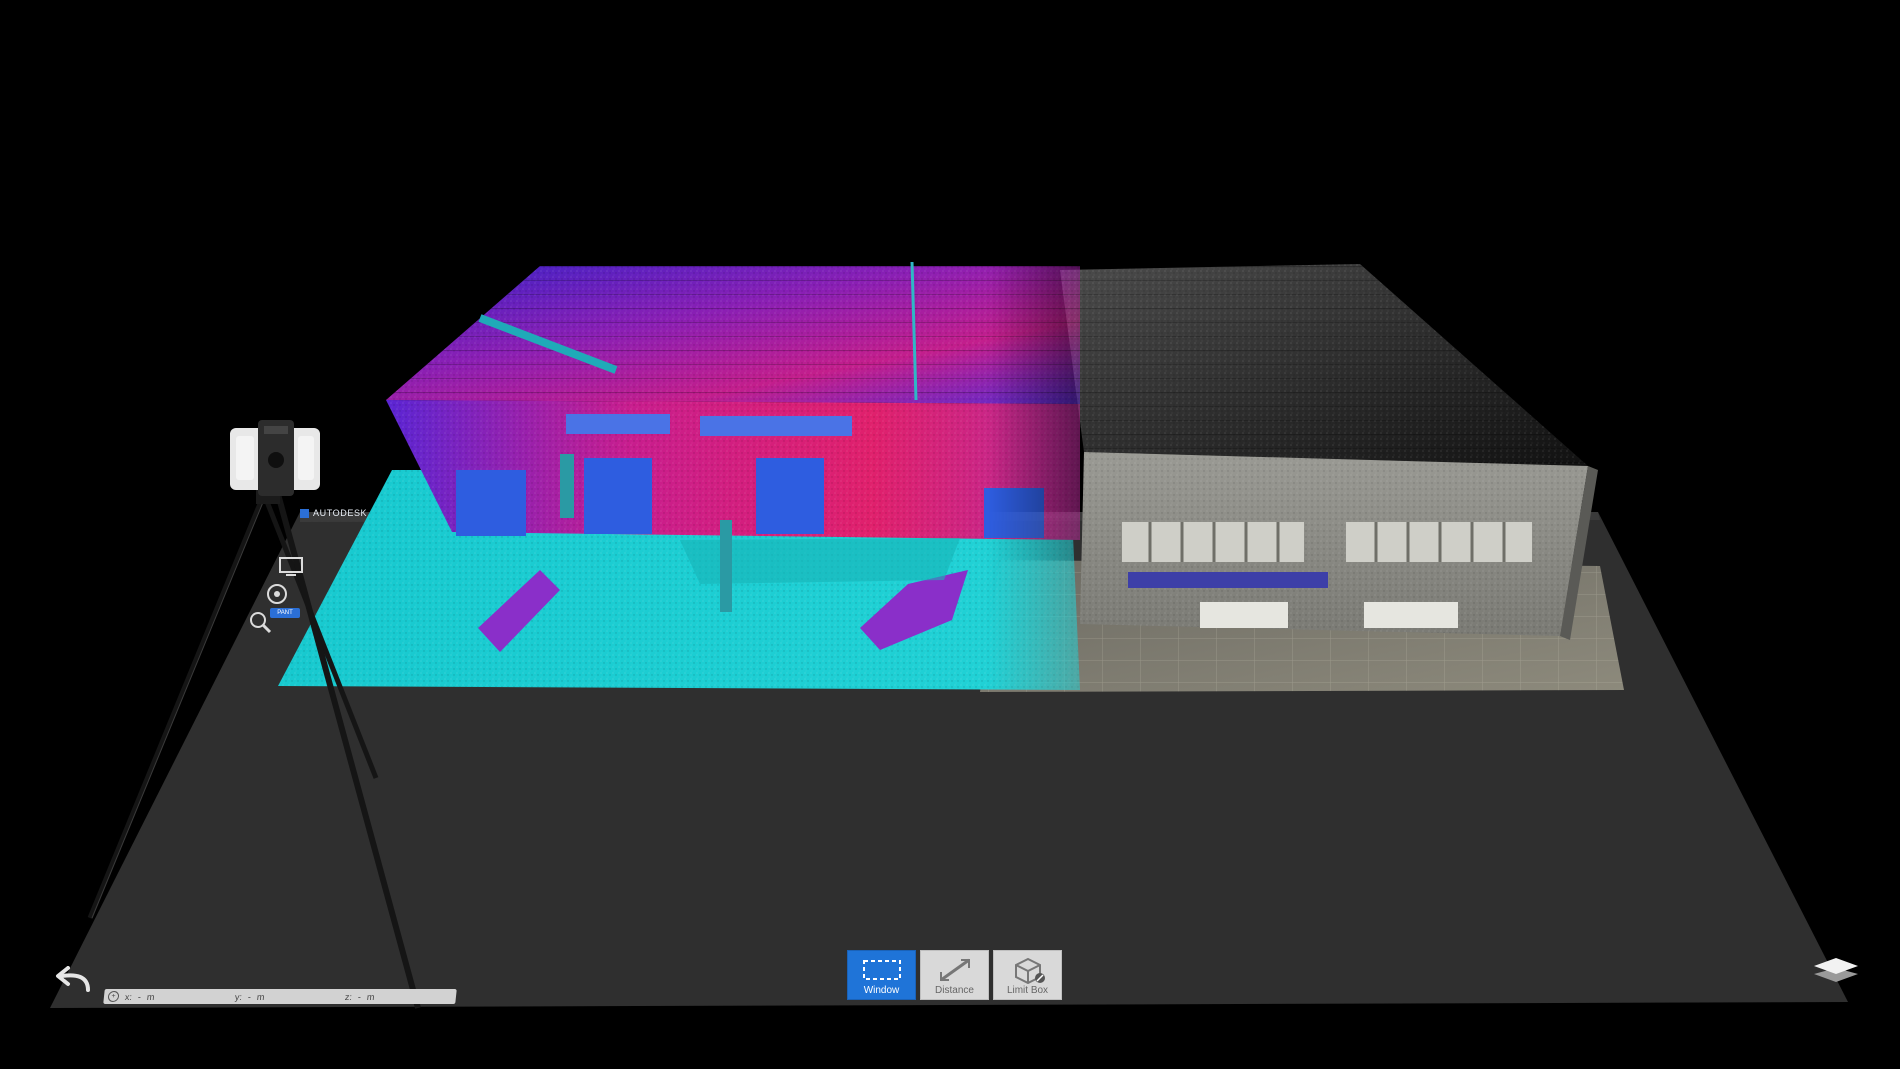 Image resolution: width=1900 pixels, height=1069 pixels. Describe the element at coordinates (261, 996) in the screenshot. I see `coord-y-unit: m` at that location.